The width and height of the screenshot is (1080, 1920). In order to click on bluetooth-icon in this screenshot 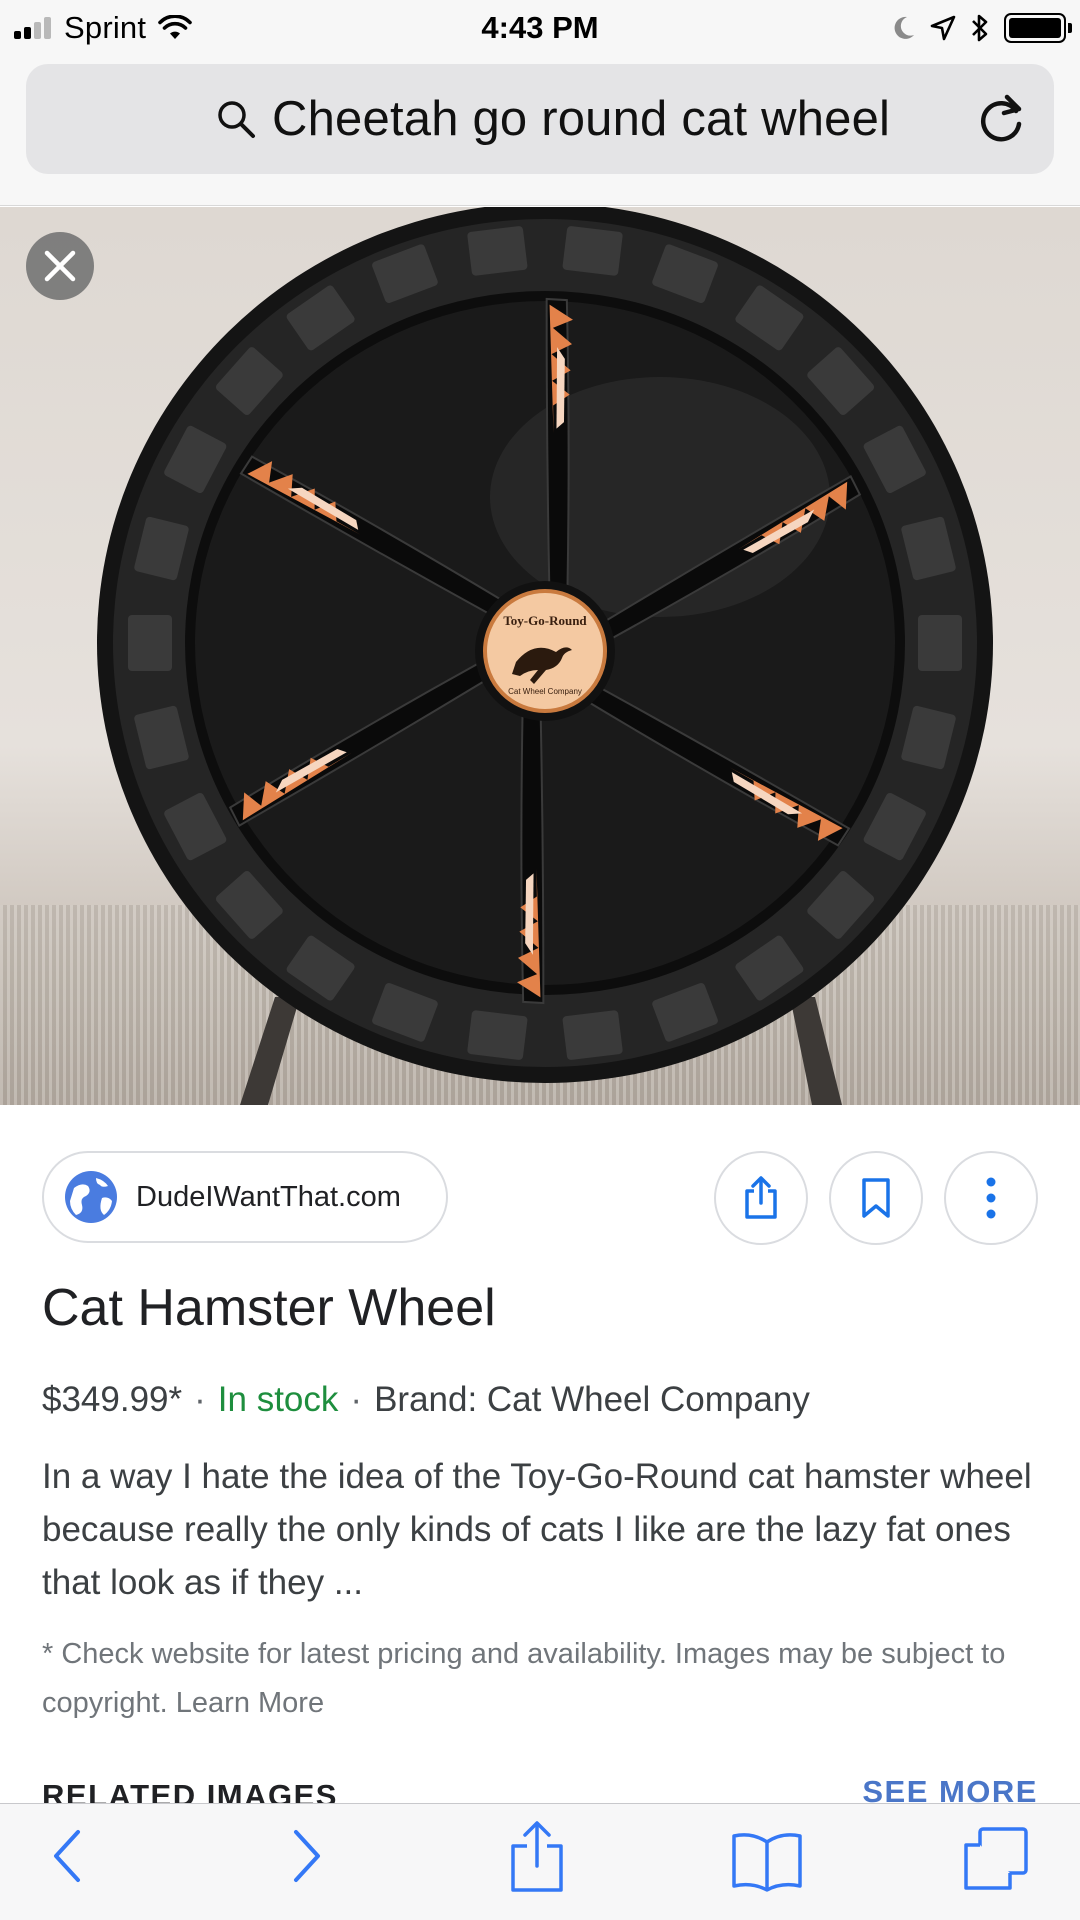, I will do `click(980, 28)`.